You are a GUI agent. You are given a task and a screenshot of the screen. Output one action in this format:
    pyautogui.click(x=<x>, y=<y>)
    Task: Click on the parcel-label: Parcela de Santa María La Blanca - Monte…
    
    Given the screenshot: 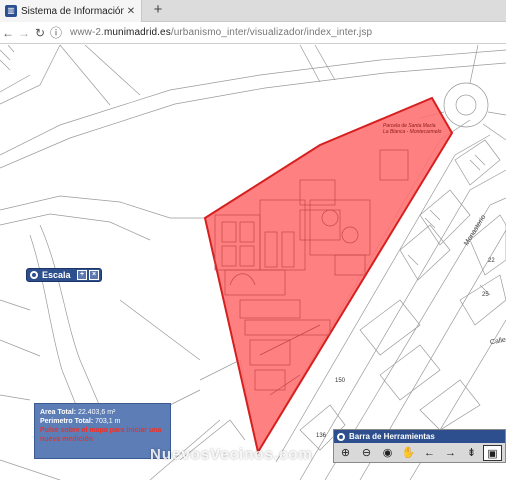 What is the action you would take?
    pyautogui.click(x=412, y=129)
    